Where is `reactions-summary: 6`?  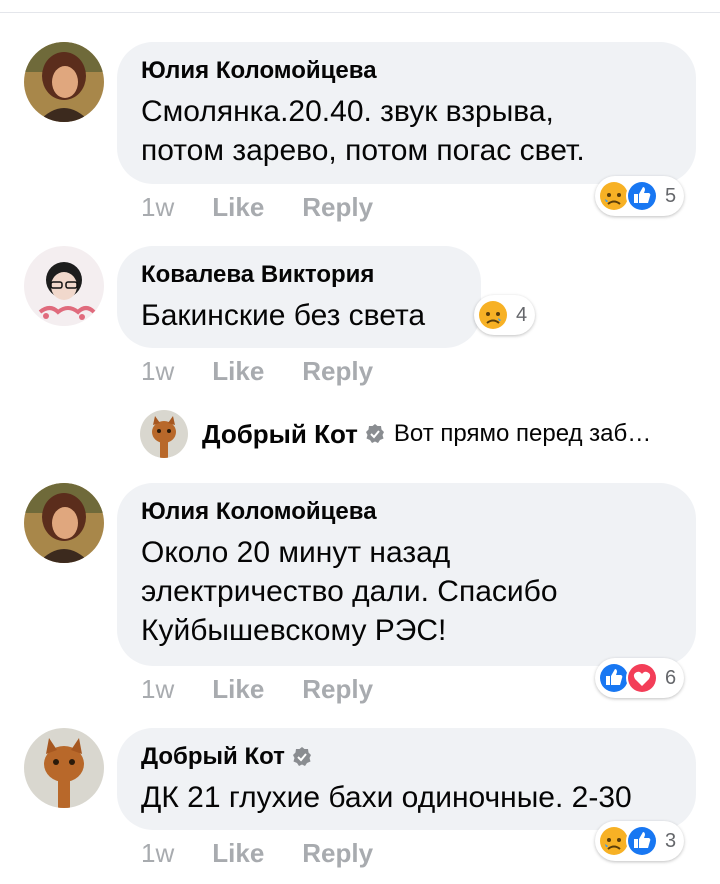 reactions-summary: 6 is located at coordinates (640, 678).